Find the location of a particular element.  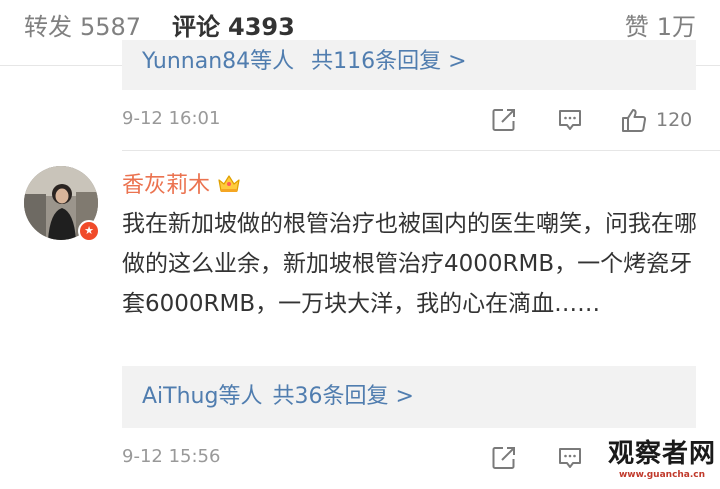

reply-summary-text: Yunnan84等人 共116条回复 > is located at coordinates (304, 62).